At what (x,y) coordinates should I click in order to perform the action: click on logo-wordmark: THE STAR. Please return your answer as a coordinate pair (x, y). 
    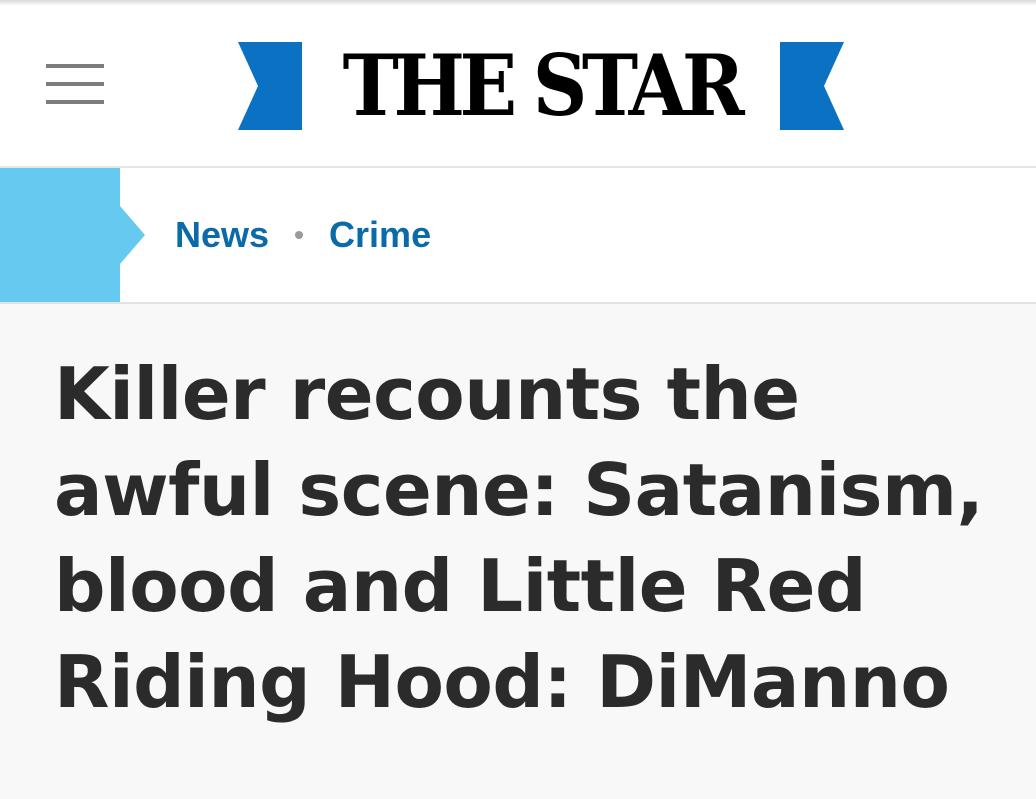
    Looking at the image, I should click on (543, 85).